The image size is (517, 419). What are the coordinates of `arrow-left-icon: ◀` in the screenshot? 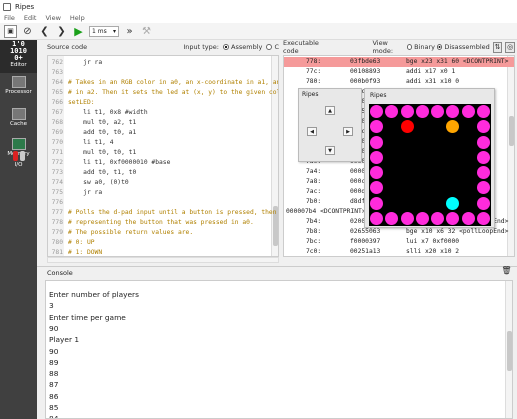 It's located at (312, 131).